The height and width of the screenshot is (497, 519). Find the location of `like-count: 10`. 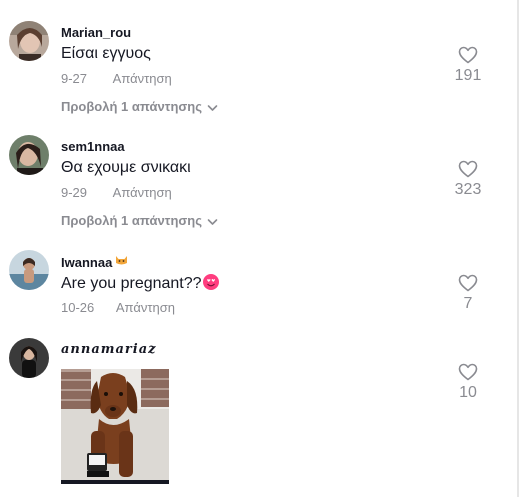

like-count: 10 is located at coordinates (468, 392).